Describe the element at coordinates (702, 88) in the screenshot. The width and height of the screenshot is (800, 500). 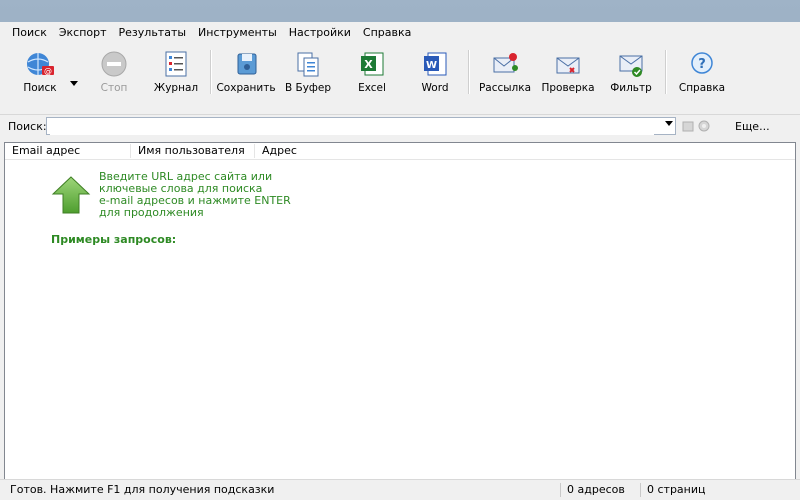
I see `help-button-label: Справка` at that location.